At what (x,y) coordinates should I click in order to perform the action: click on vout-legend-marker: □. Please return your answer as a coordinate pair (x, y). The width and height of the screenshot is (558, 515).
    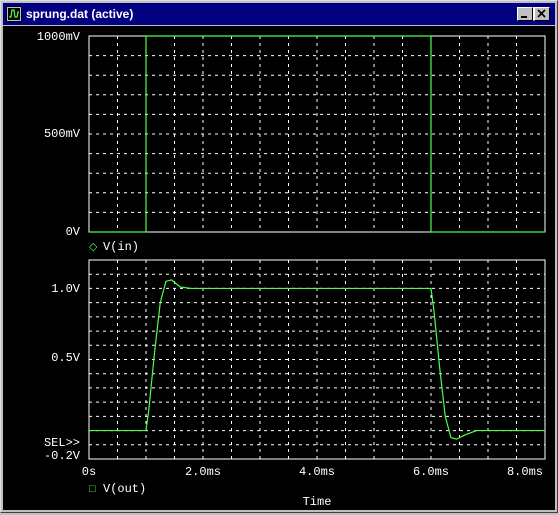
    Looking at the image, I should click on (92, 490).